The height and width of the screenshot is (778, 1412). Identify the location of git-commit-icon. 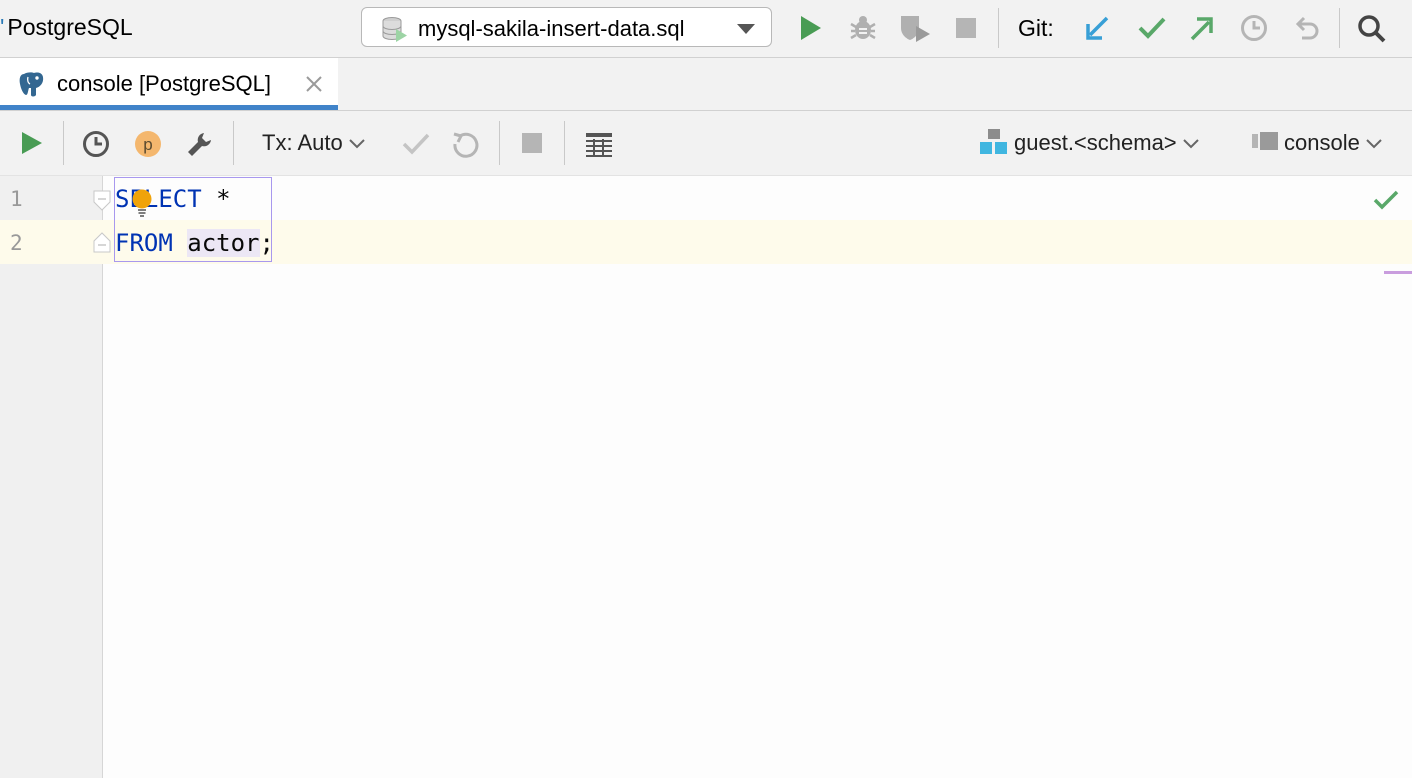
(1152, 28).